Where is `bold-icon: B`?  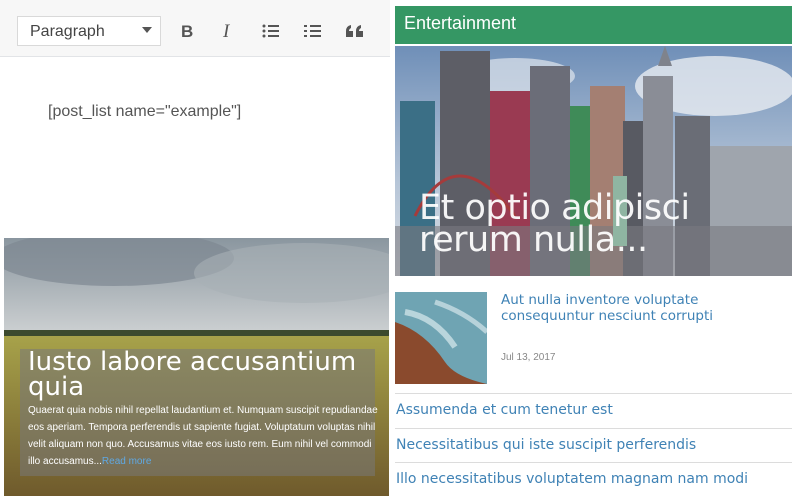 bold-icon: B is located at coordinates (187, 31).